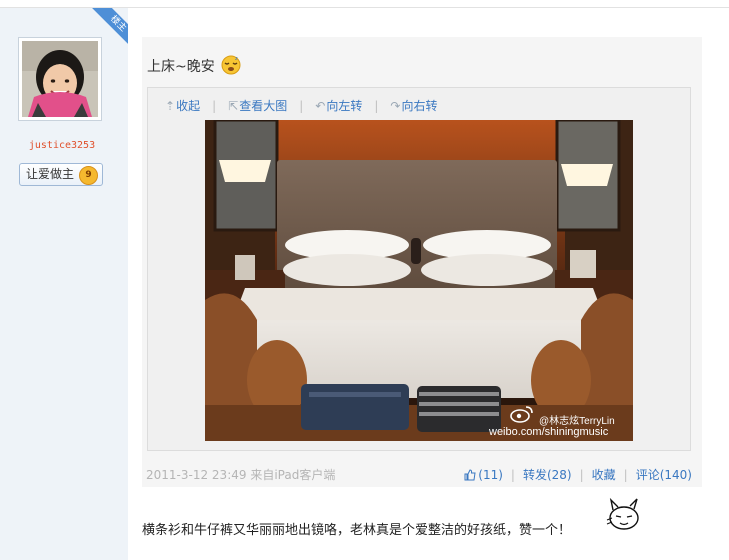 The height and width of the screenshot is (560, 729). I want to click on like-button: (11), so click(483, 475).